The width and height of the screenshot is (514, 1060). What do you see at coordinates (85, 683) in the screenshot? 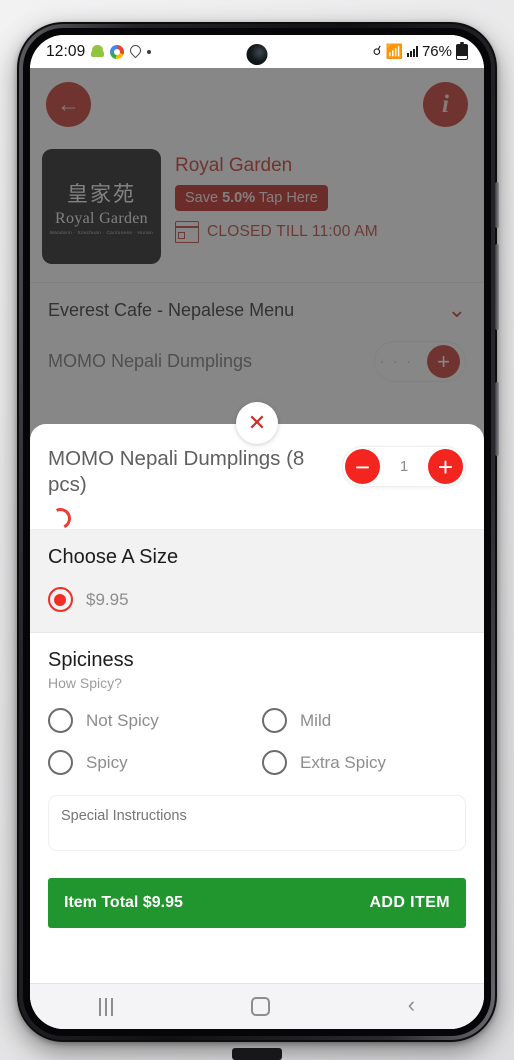
I see `spiciness-group-subtitle: How Spicy?` at bounding box center [85, 683].